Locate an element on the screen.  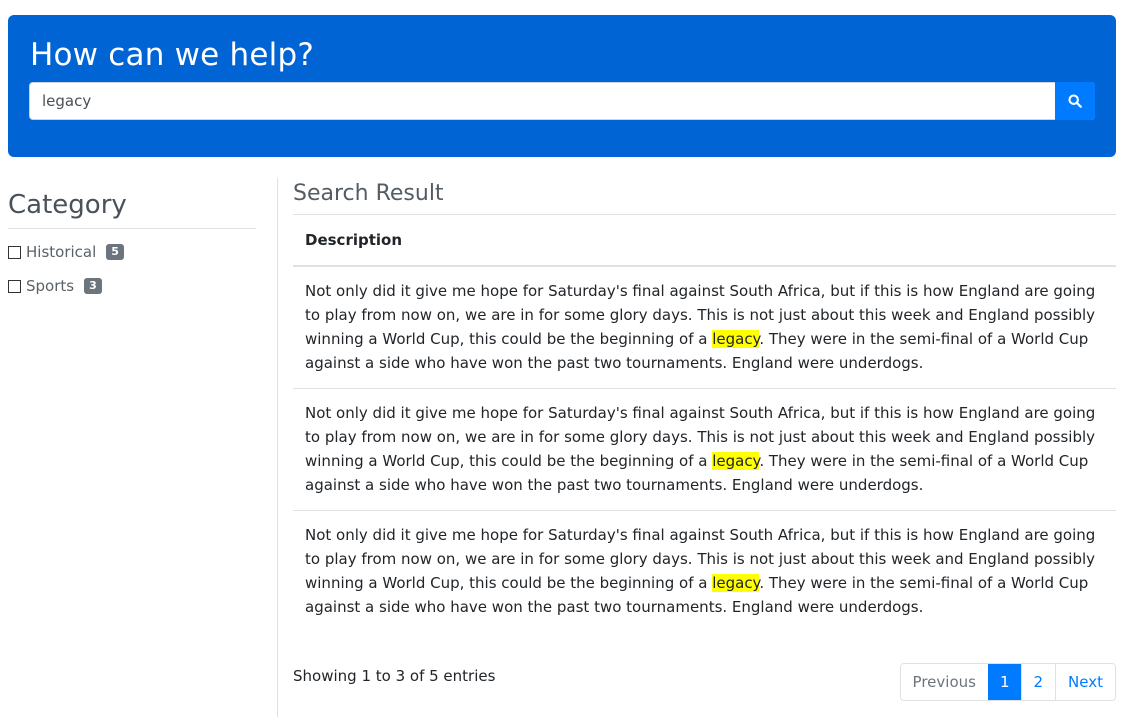
results-title: Search Result is located at coordinates (704, 196).